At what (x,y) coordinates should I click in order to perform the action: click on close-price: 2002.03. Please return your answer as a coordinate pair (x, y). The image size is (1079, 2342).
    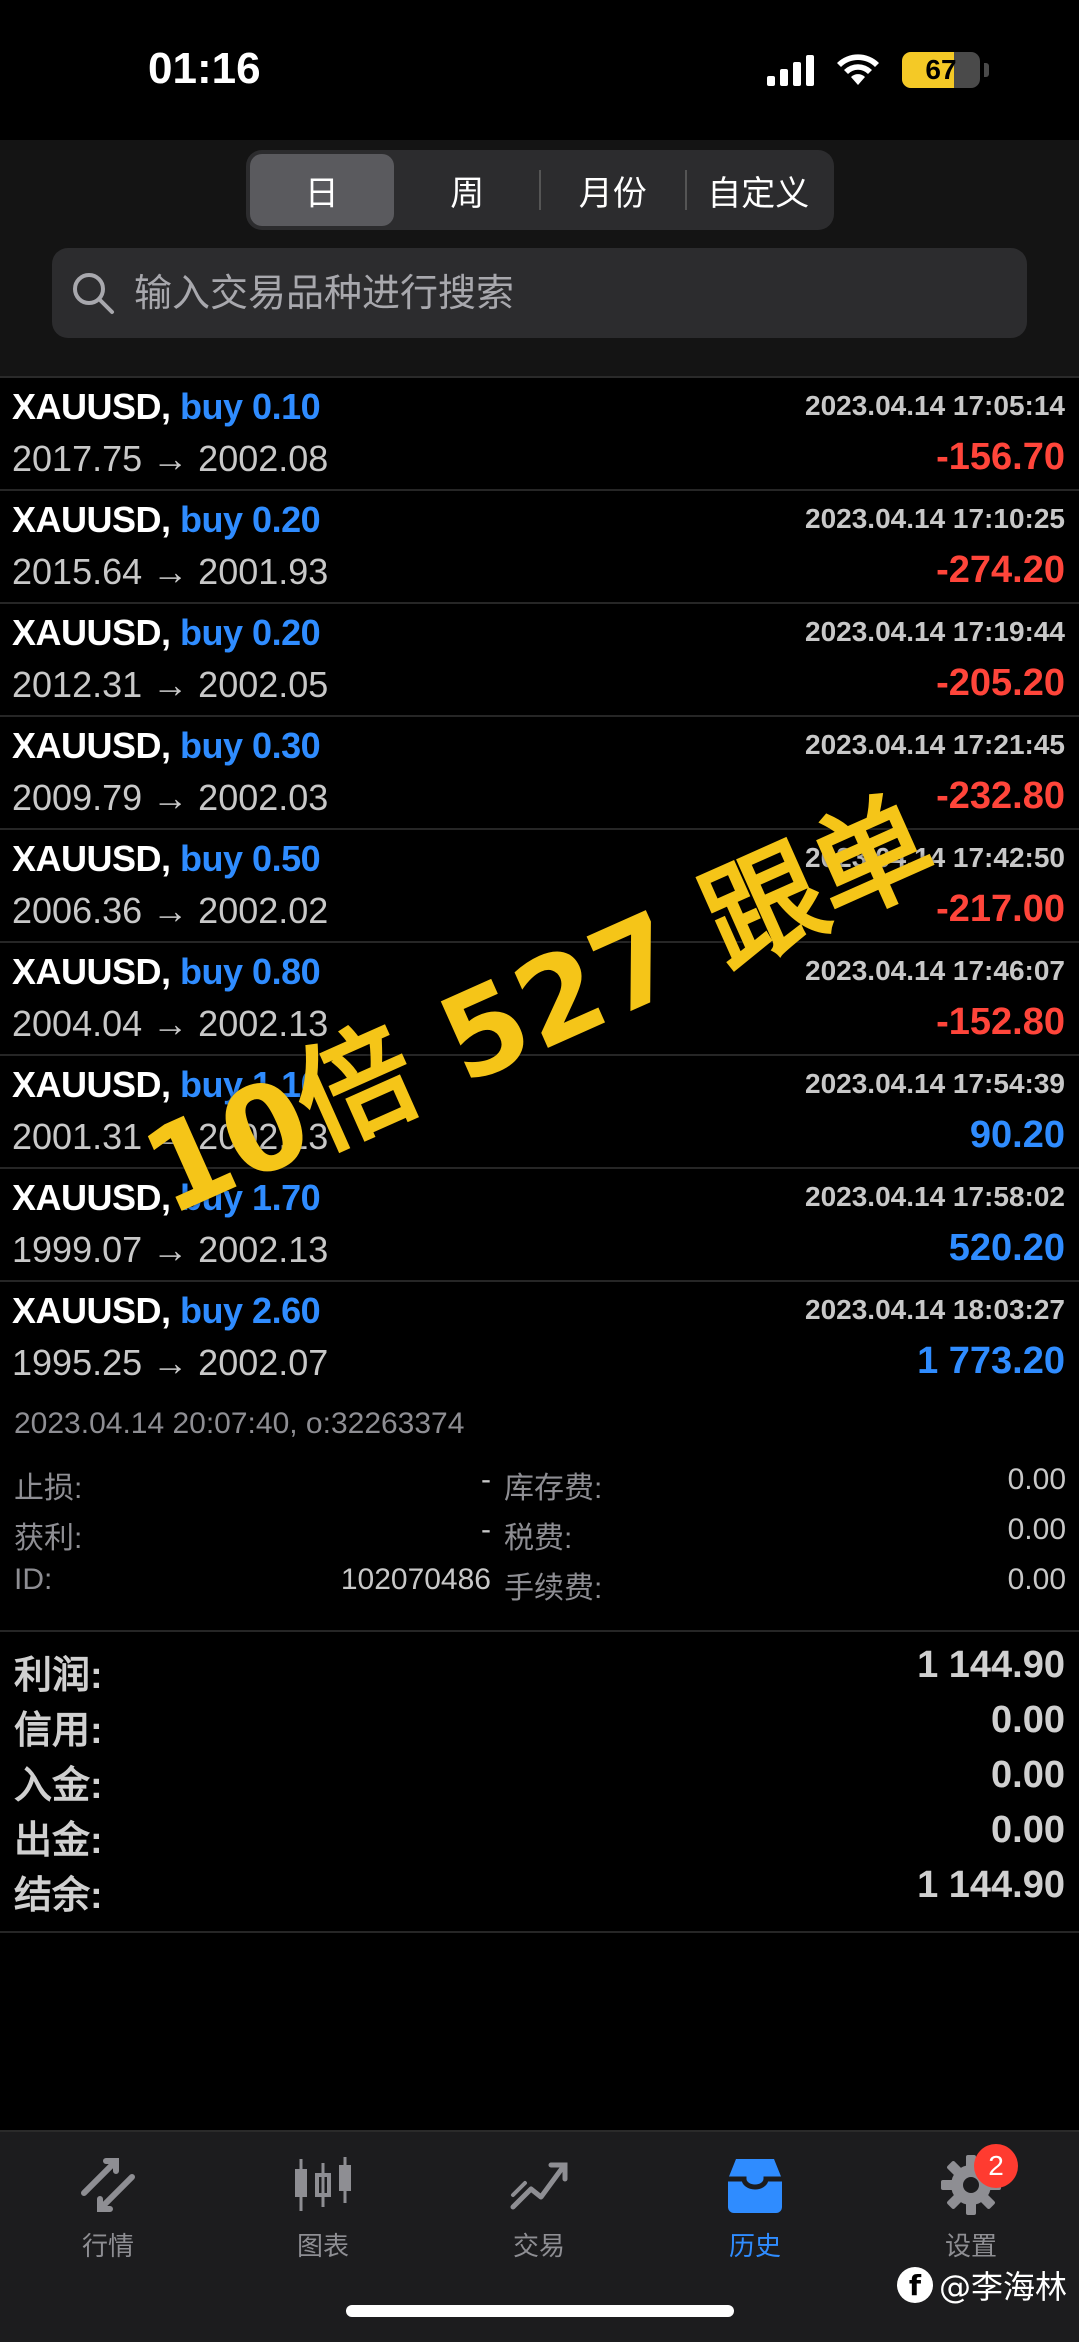
    Looking at the image, I should click on (263, 797).